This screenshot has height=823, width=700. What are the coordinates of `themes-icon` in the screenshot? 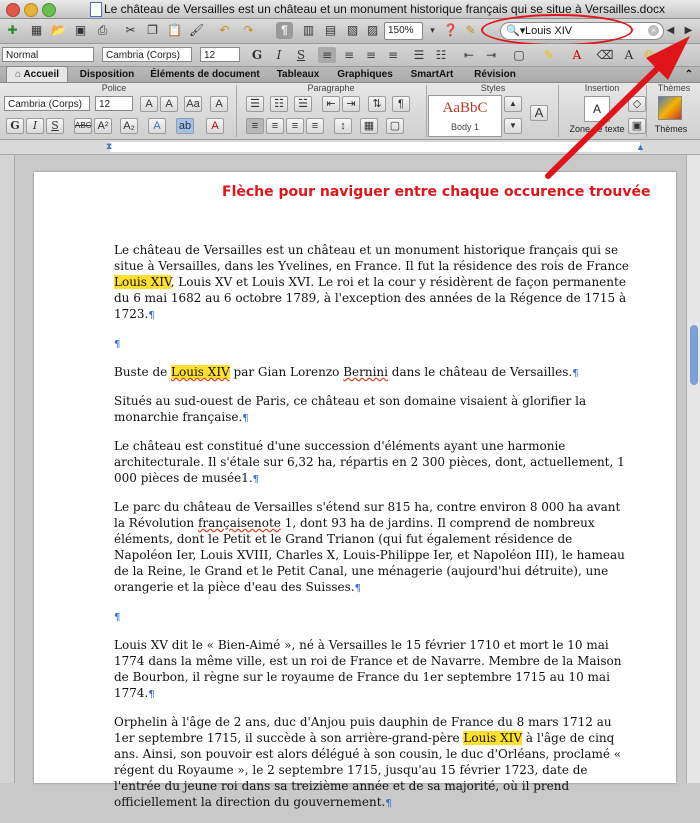 It's located at (670, 108).